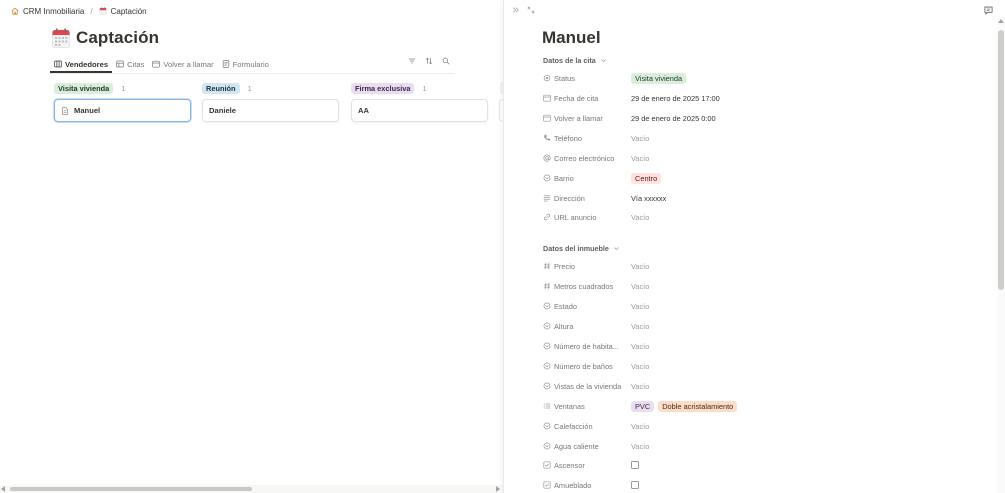  What do you see at coordinates (763, 306) in the screenshot?
I see `property-row: Estado Vacío` at bounding box center [763, 306].